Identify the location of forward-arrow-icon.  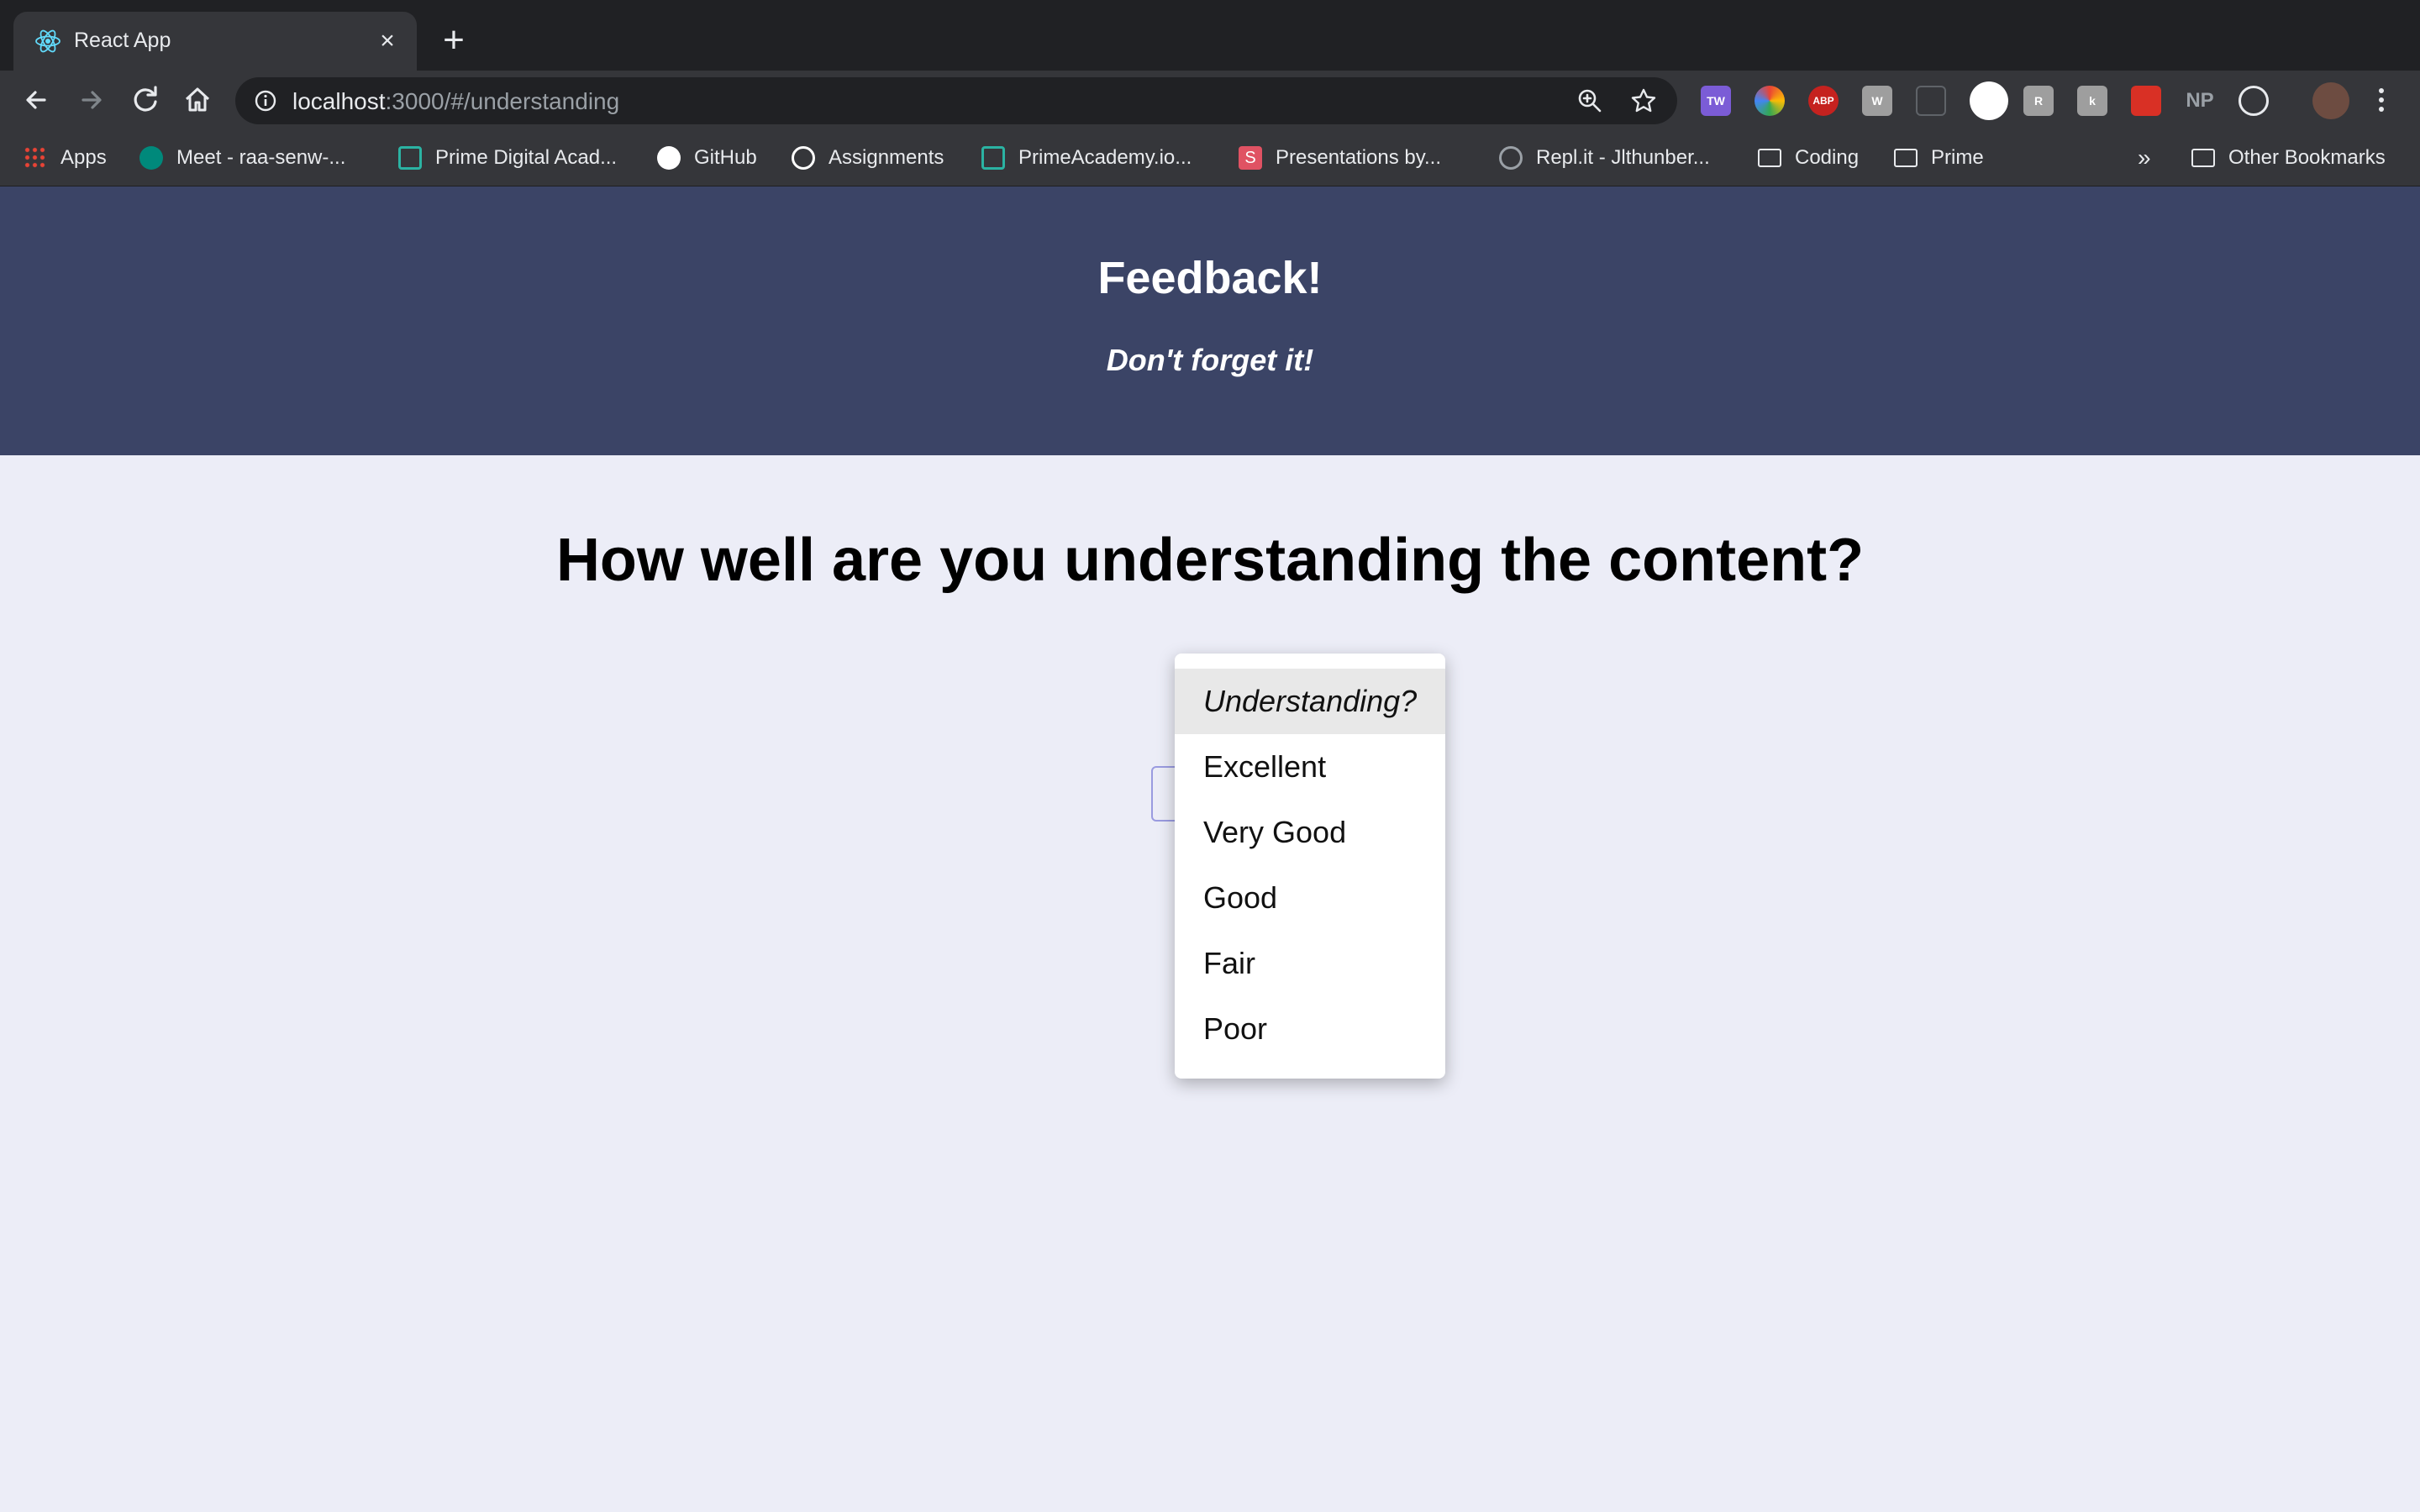
(92, 100).